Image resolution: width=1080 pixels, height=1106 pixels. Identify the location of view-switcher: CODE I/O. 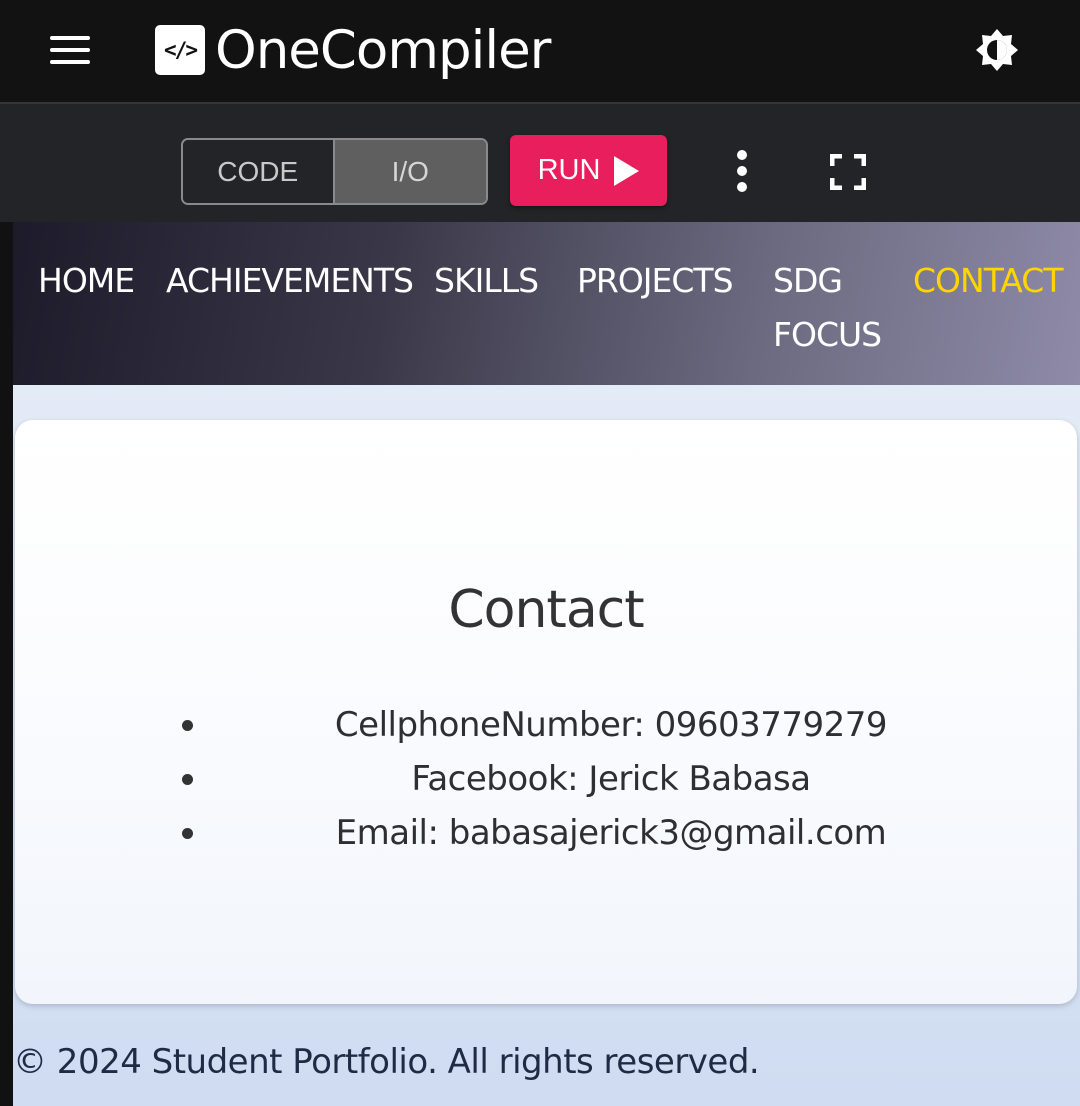
(334, 171).